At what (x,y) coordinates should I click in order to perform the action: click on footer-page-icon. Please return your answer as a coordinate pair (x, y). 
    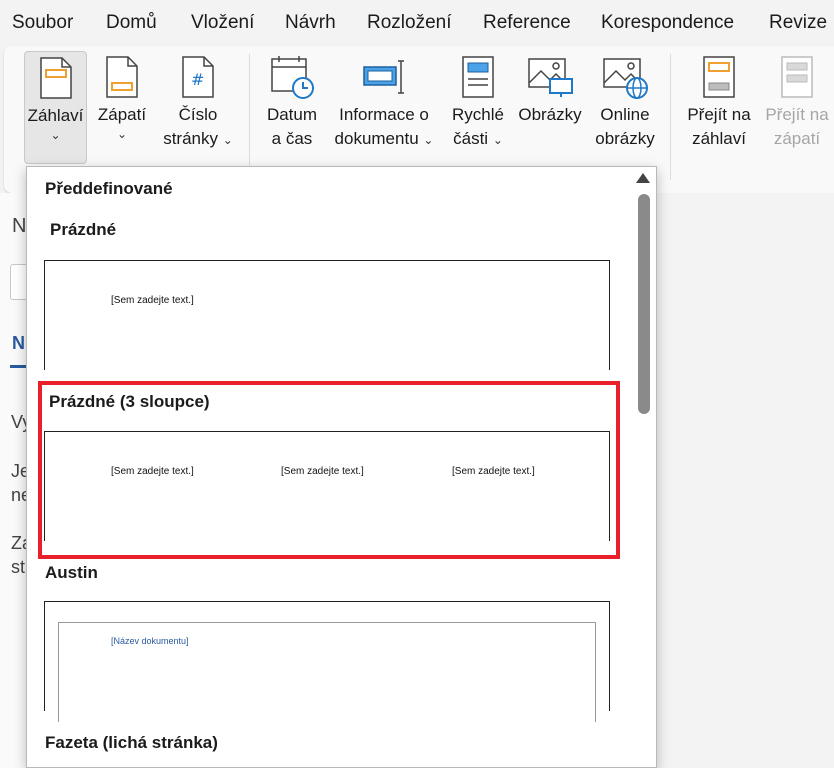
    Looking at the image, I should click on (122, 77).